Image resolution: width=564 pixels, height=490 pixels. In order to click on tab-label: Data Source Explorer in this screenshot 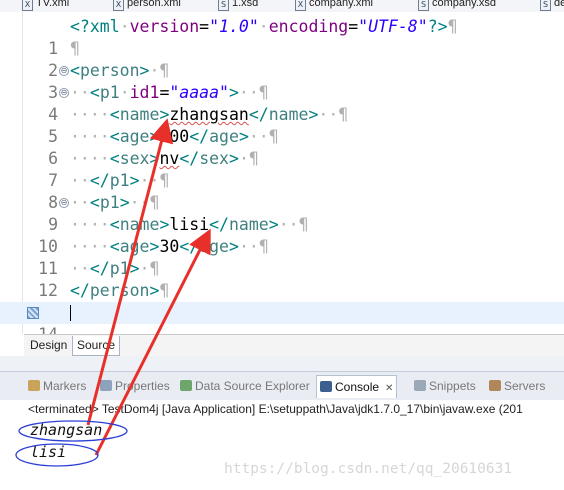, I will do `click(252, 386)`.